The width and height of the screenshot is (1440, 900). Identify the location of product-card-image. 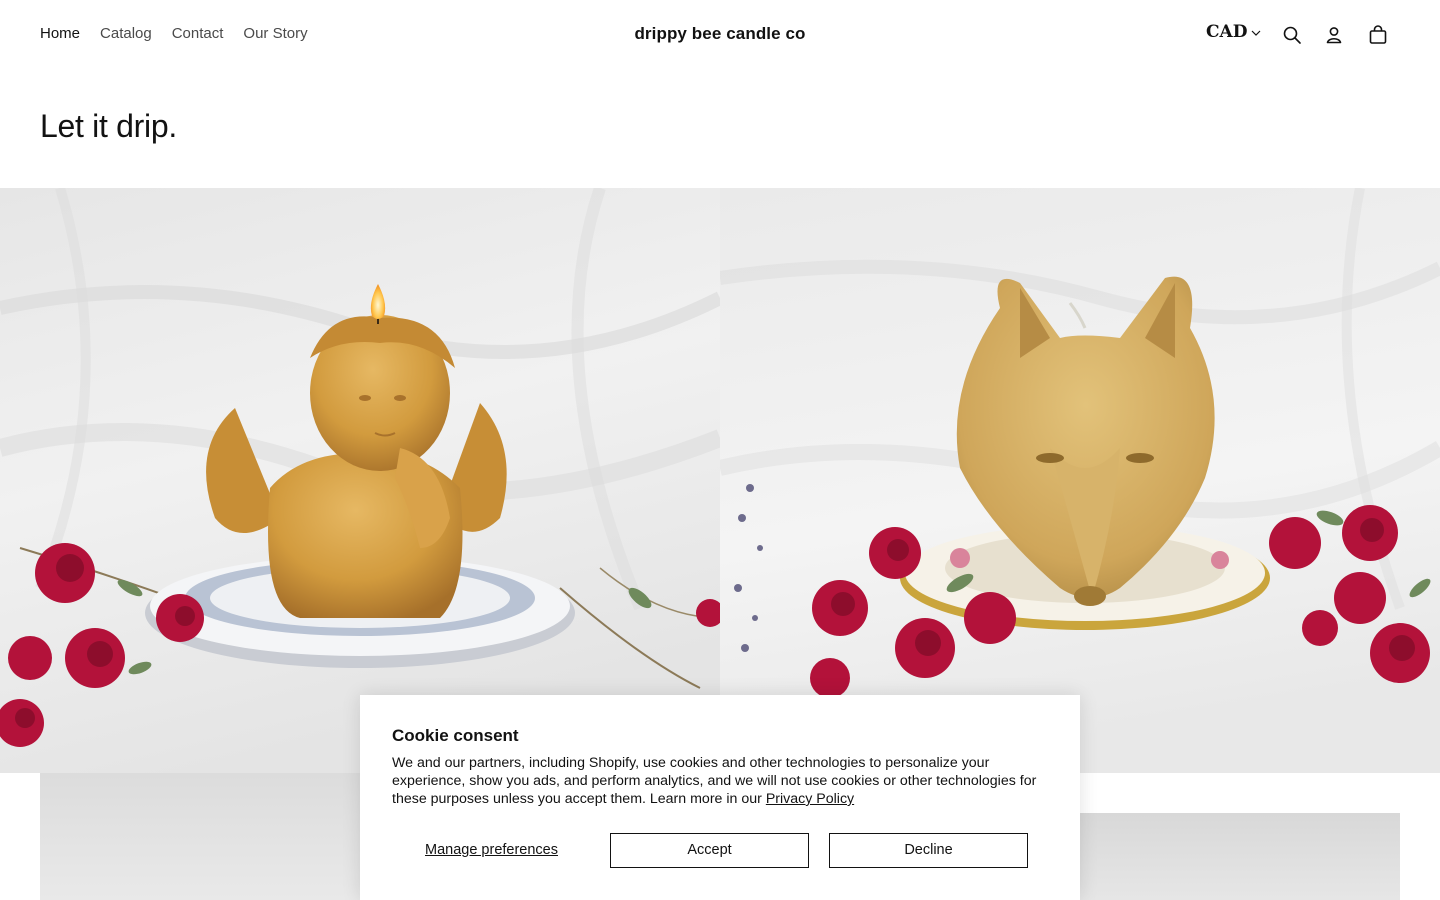
(1240, 856).